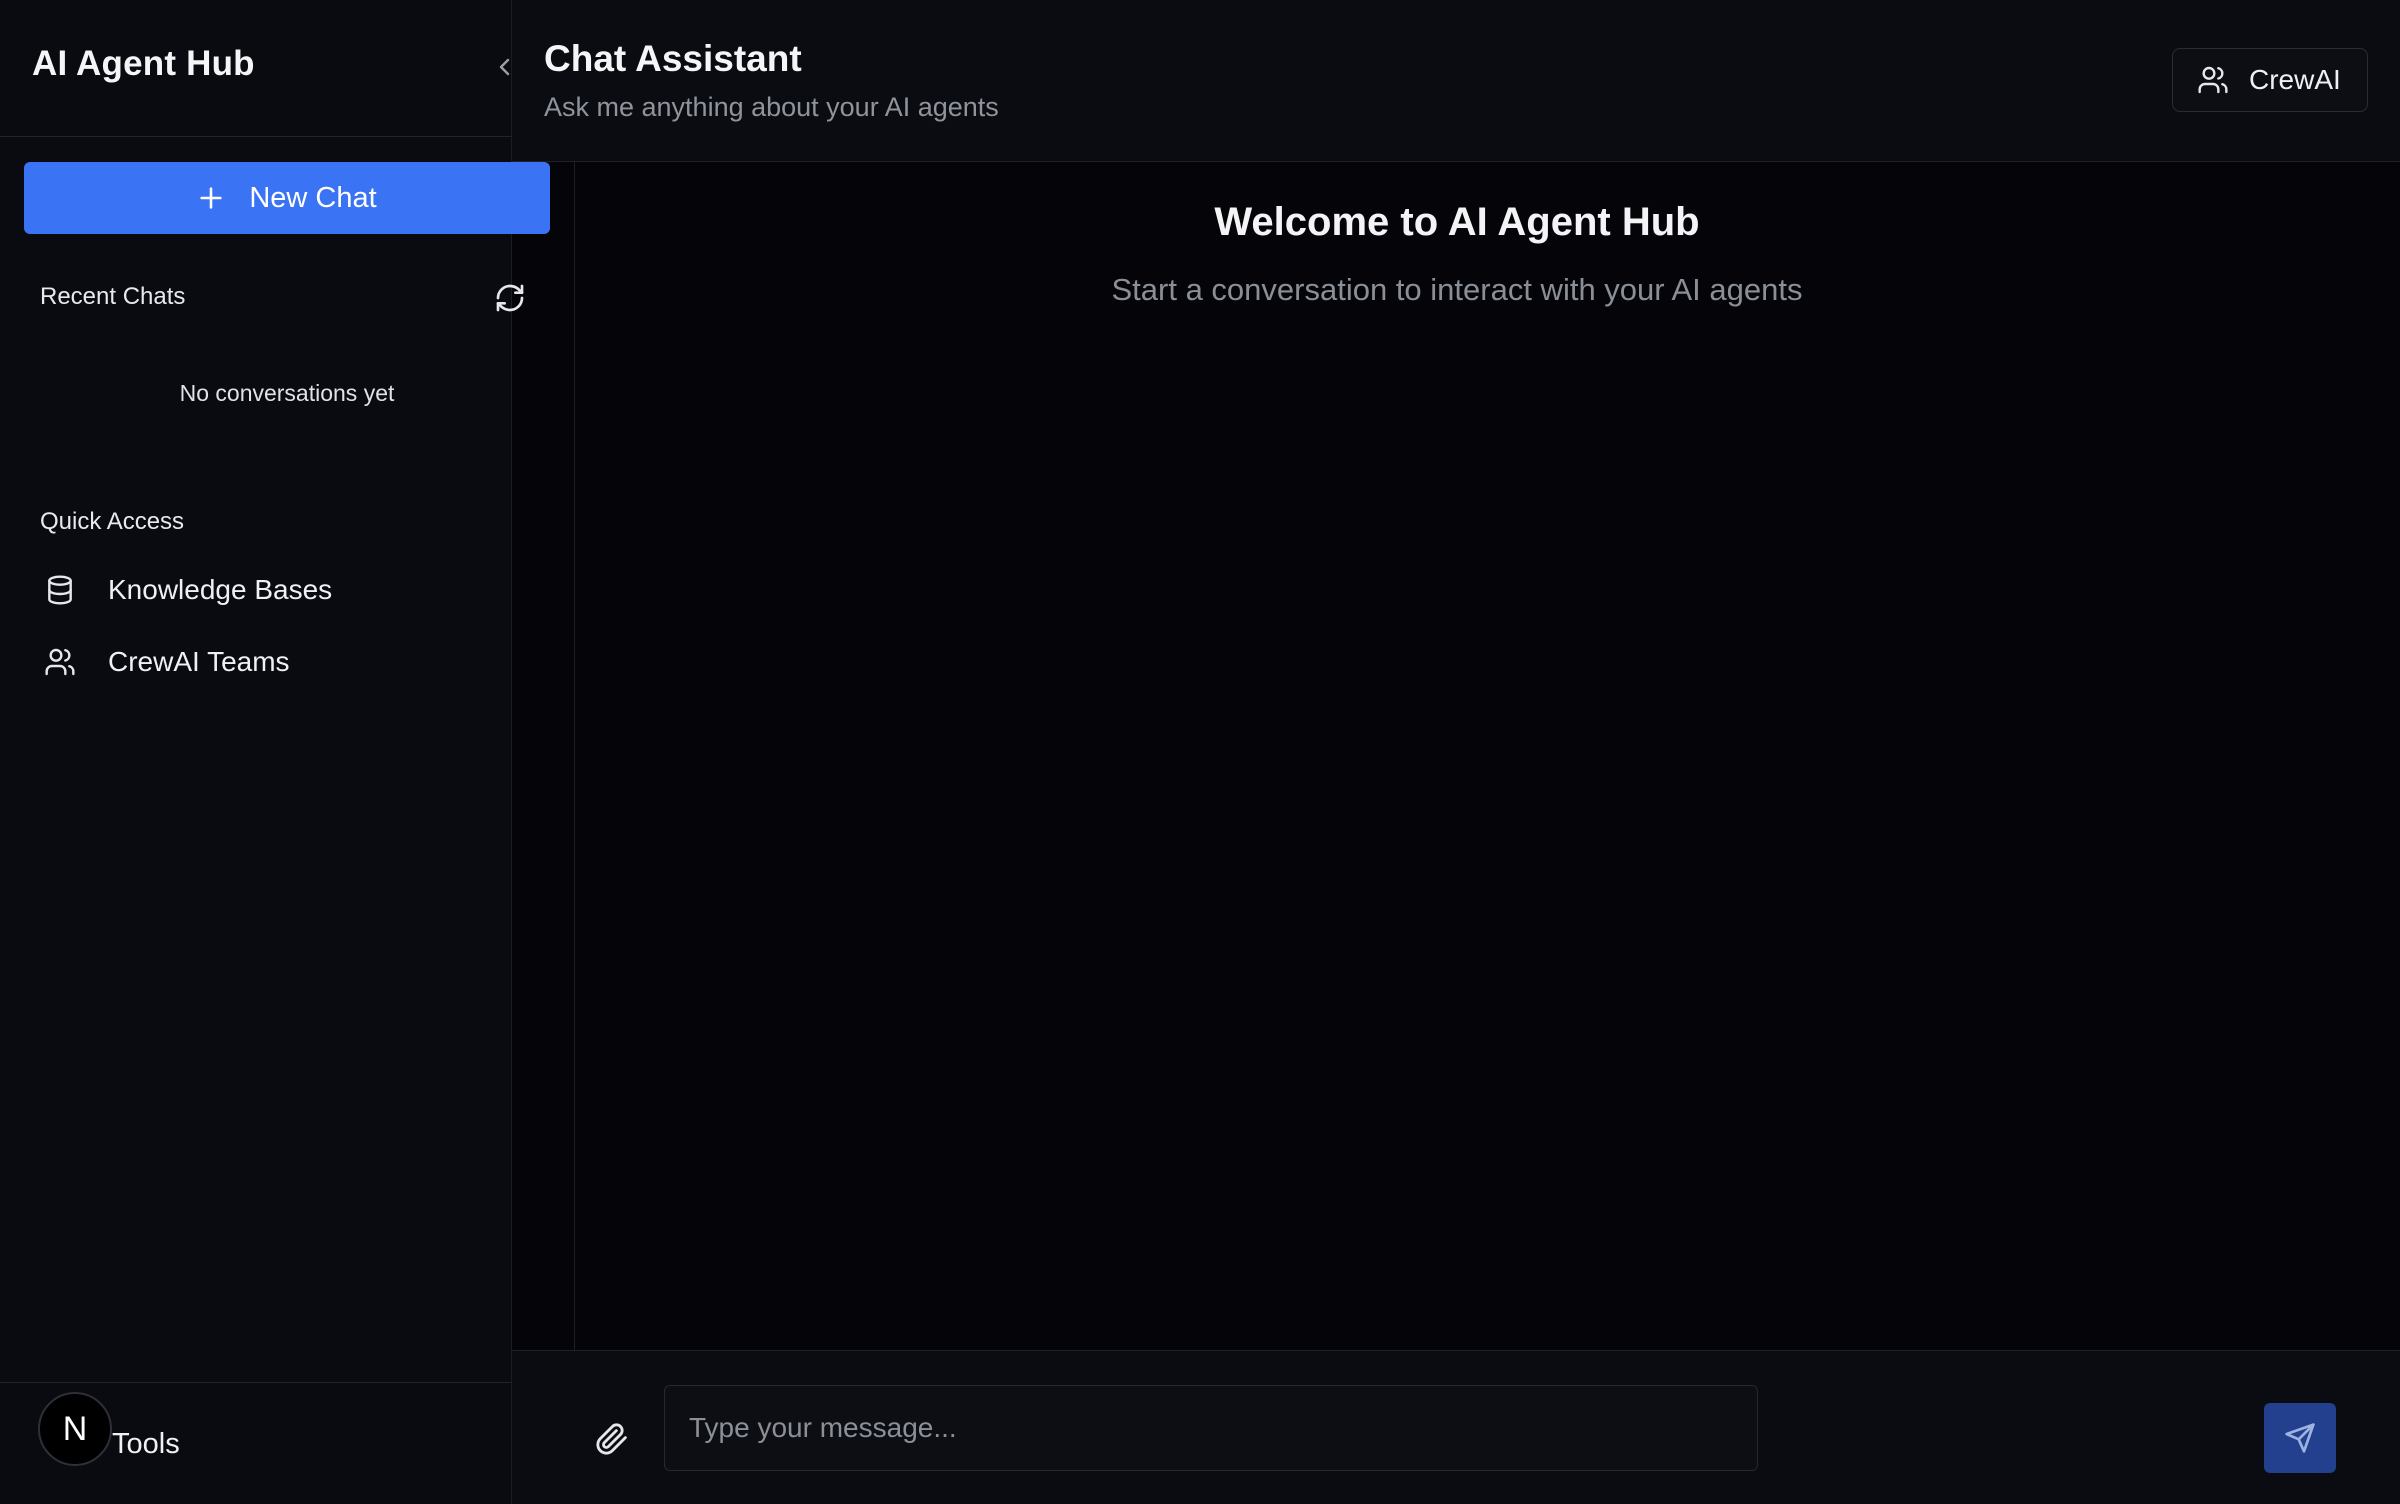 This screenshot has width=2400, height=1504. What do you see at coordinates (113, 296) in the screenshot?
I see `recent-chats-heading: Recent Chats` at bounding box center [113, 296].